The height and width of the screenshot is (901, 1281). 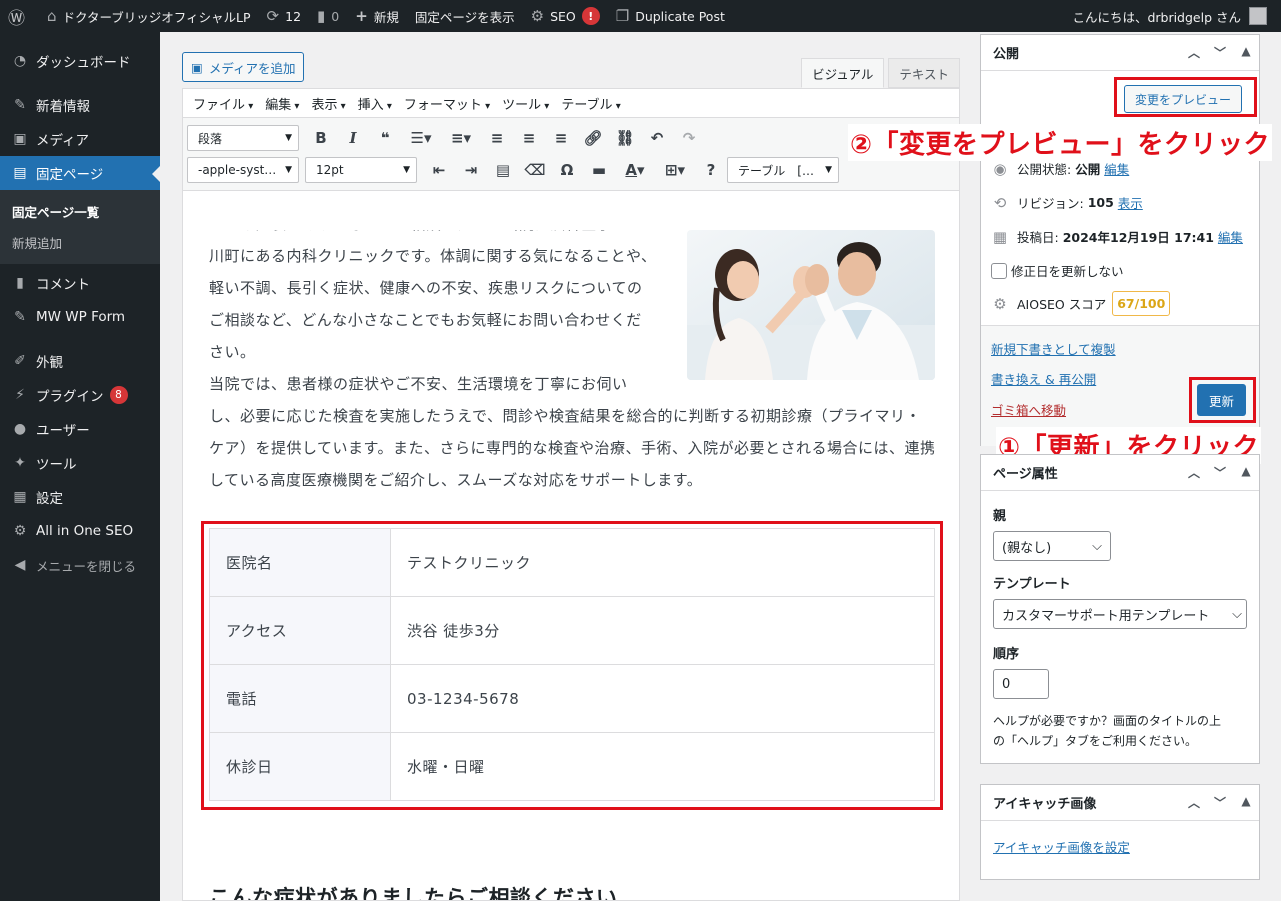 What do you see at coordinates (1060, 142) in the screenshot?
I see `annotation-step-2: ②「変更をプレビュー」をクリック` at bounding box center [1060, 142].